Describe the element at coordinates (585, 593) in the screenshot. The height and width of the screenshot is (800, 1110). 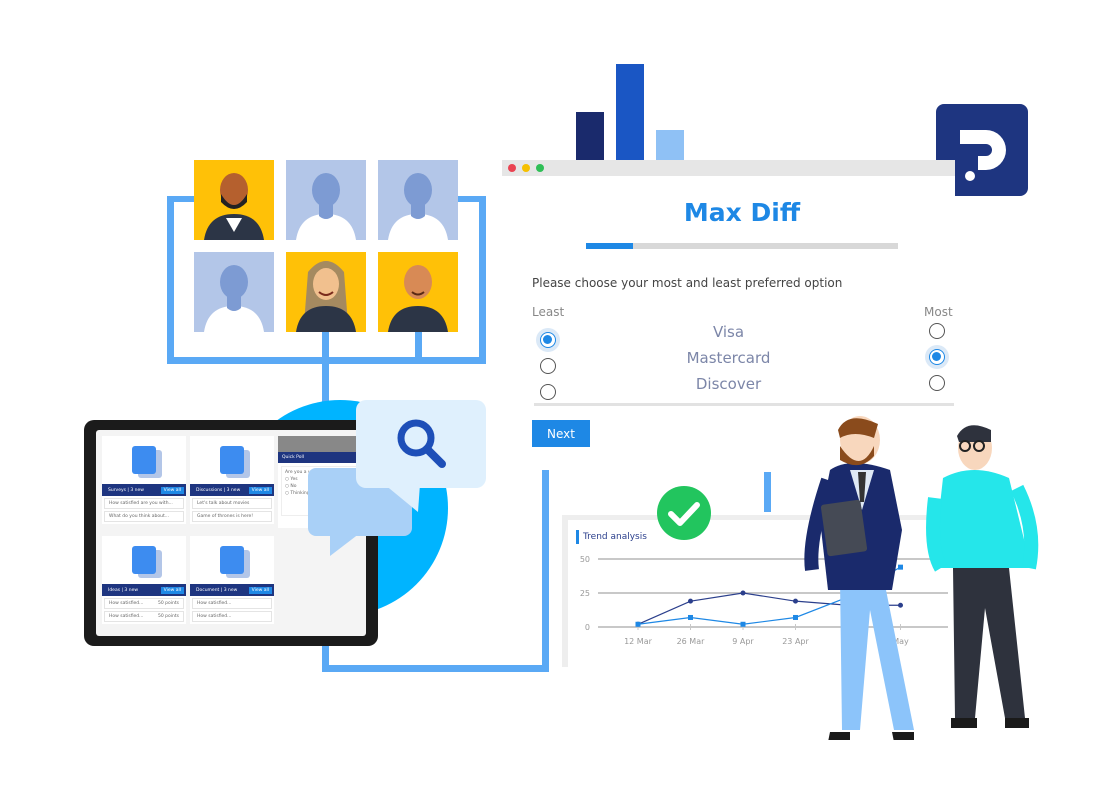
I see `y-tick-label: 25` at that location.